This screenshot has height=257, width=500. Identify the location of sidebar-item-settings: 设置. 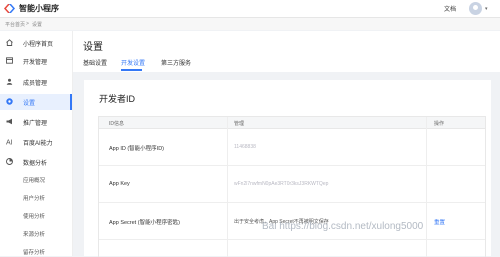
(36, 102).